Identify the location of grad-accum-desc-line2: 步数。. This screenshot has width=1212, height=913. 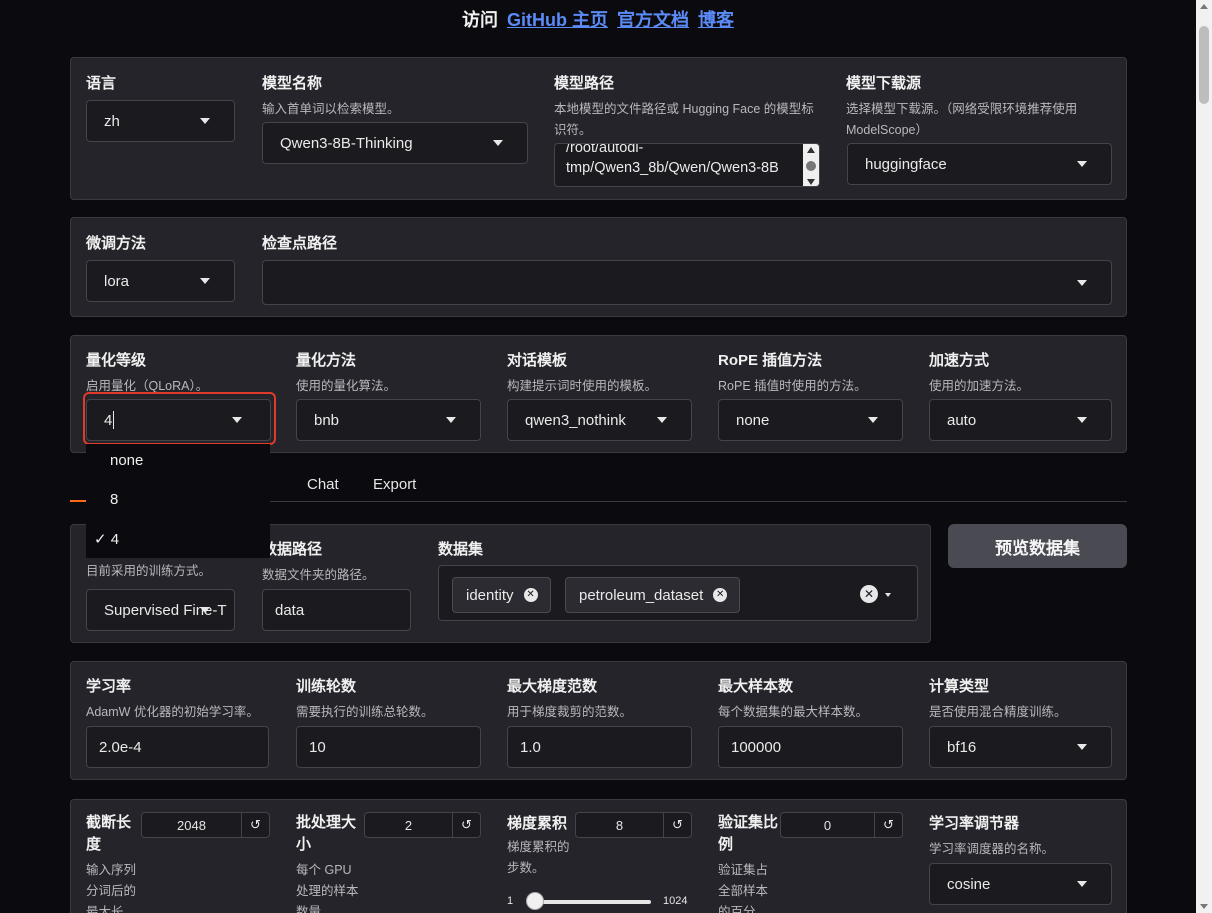
(526, 868).